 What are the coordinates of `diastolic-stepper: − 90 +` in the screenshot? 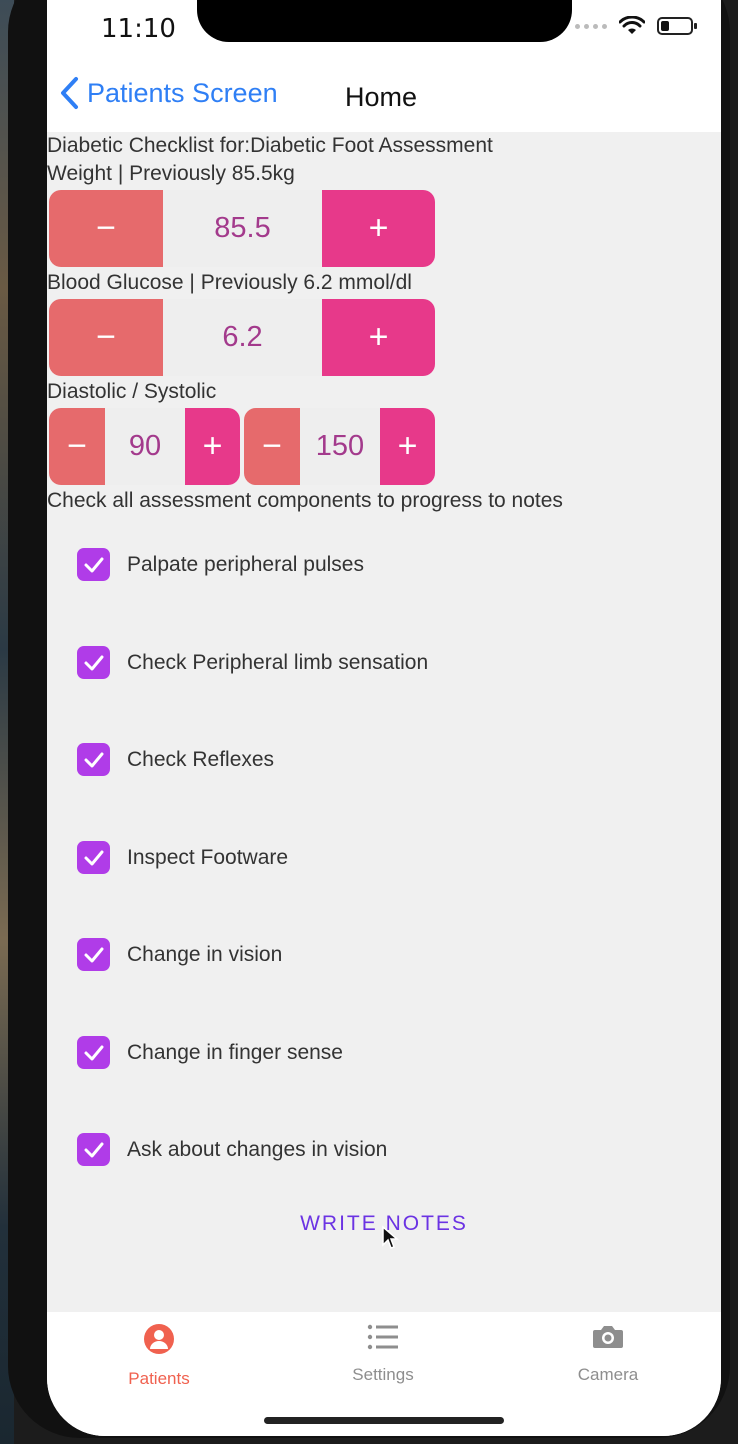 It's located at (144, 446).